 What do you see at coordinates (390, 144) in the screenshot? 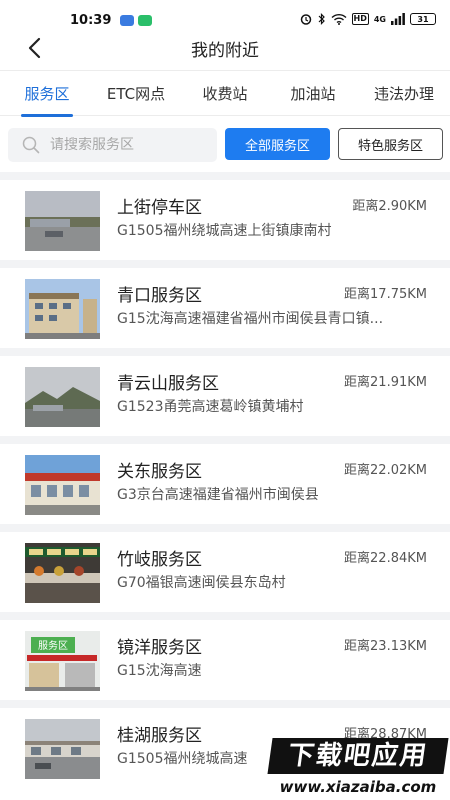
I see `special-service-areas-button: 特色服务区` at bounding box center [390, 144].